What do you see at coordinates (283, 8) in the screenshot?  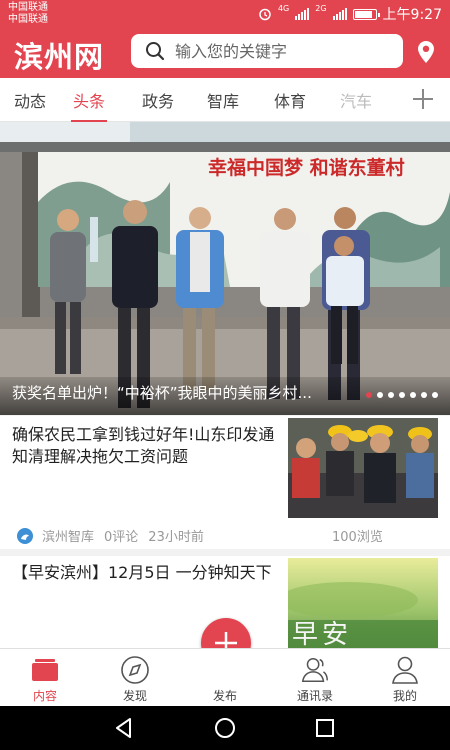 I see `network-type-label: 4G` at bounding box center [283, 8].